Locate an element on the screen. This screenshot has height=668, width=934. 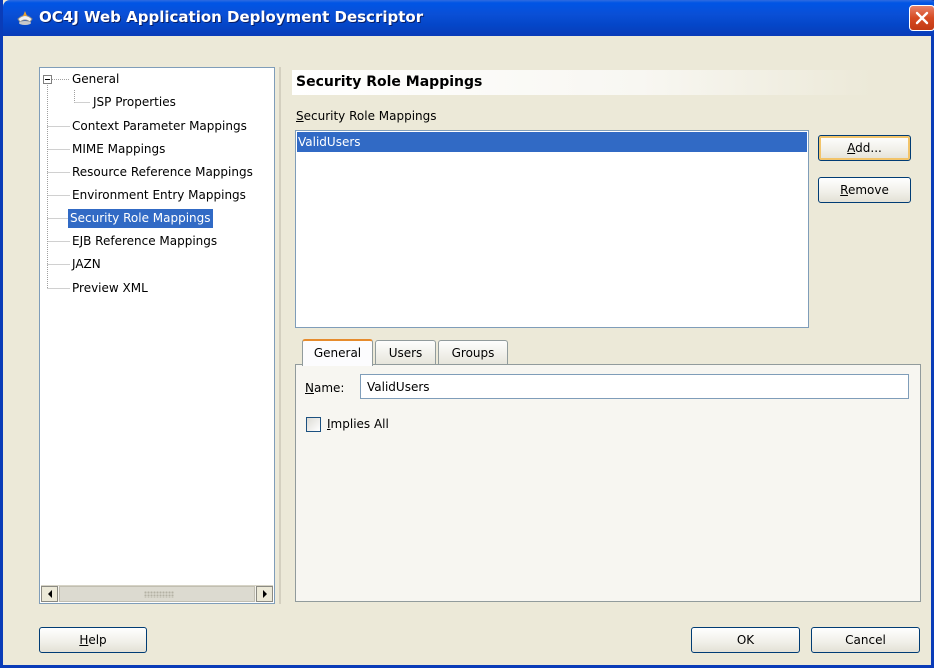
tree-item-resource-reference-mappings: Resource Reference Mappings is located at coordinates (162, 172).